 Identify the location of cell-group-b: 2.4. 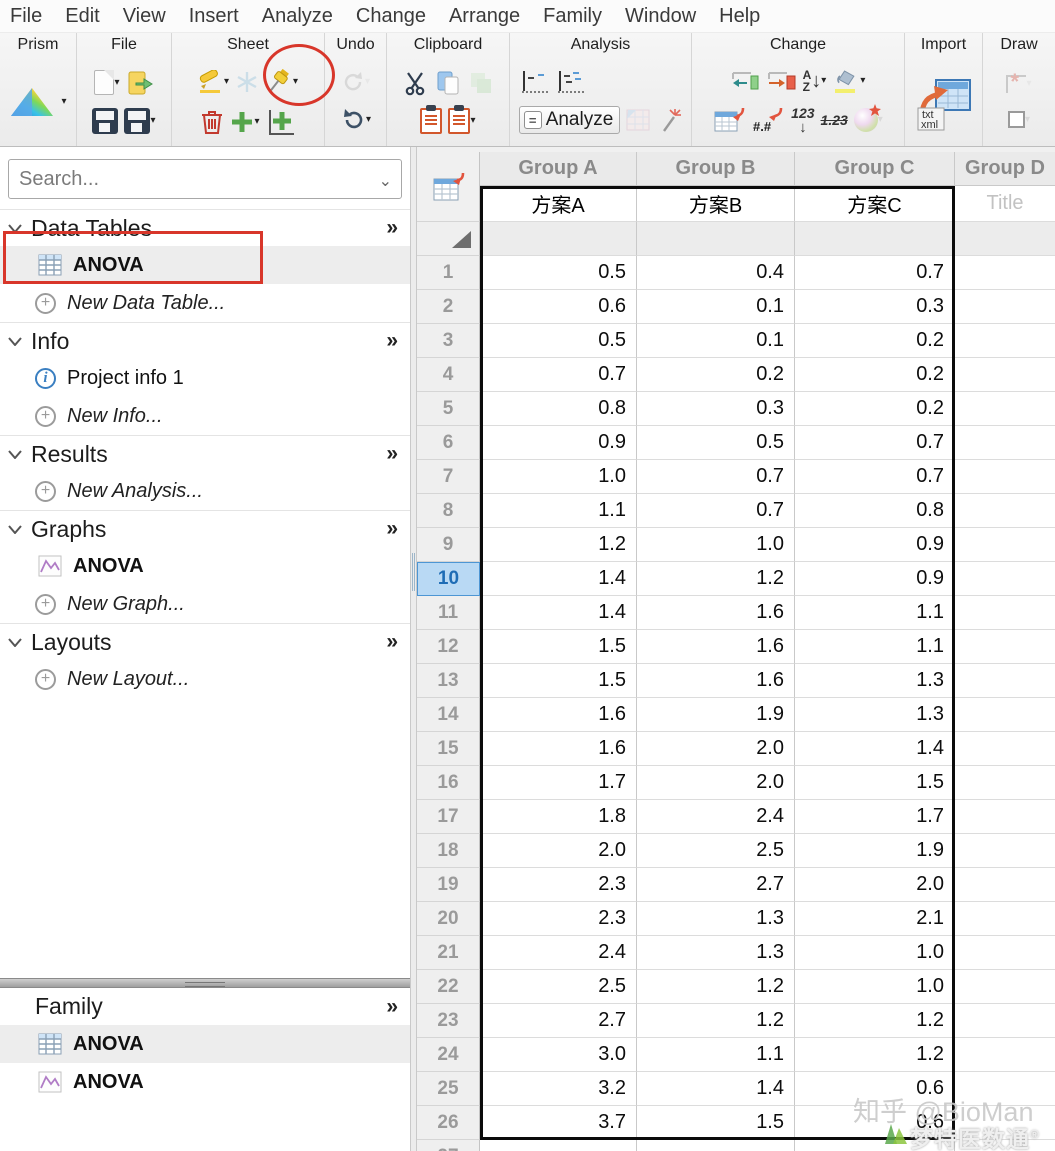
(716, 817).